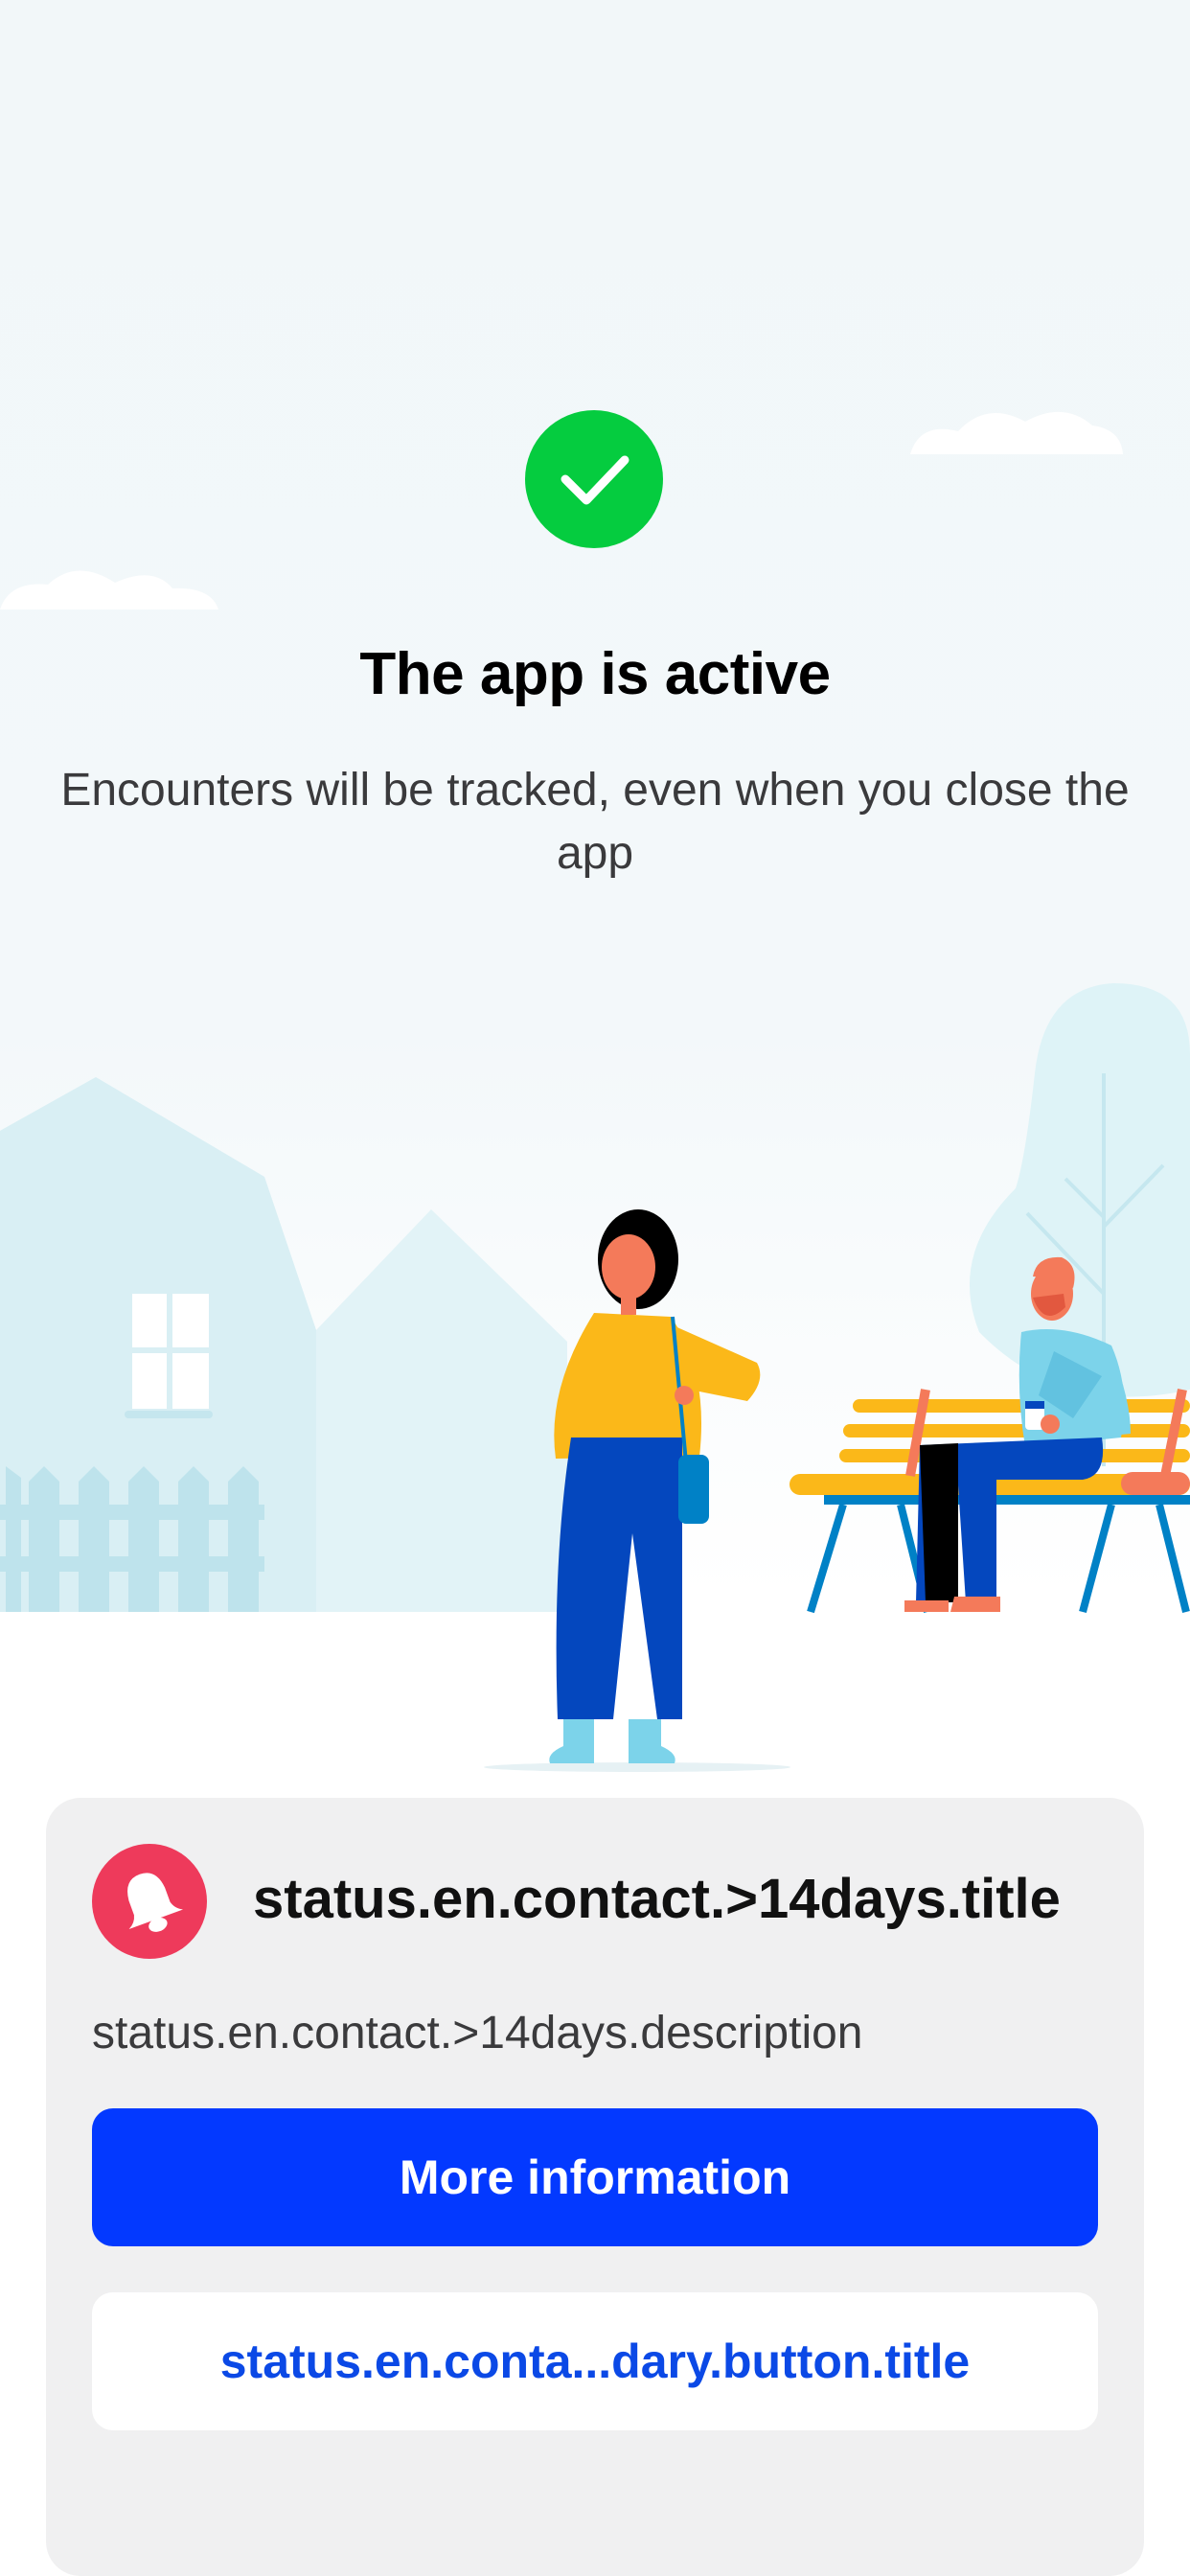 The image size is (1190, 2576). I want to click on secondary-action-button: status.en.conta...dary.button.title, so click(595, 2361).